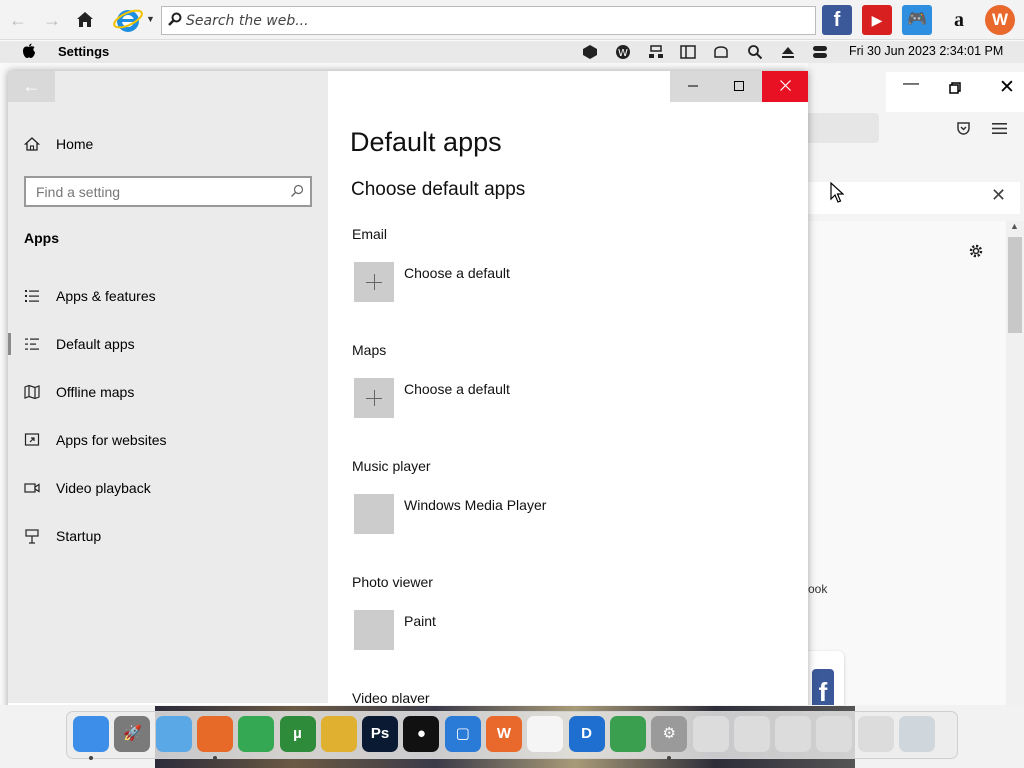 The width and height of the screenshot is (1024, 768). Describe the element at coordinates (963, 128) in the screenshot. I see `pocket-icon` at that location.